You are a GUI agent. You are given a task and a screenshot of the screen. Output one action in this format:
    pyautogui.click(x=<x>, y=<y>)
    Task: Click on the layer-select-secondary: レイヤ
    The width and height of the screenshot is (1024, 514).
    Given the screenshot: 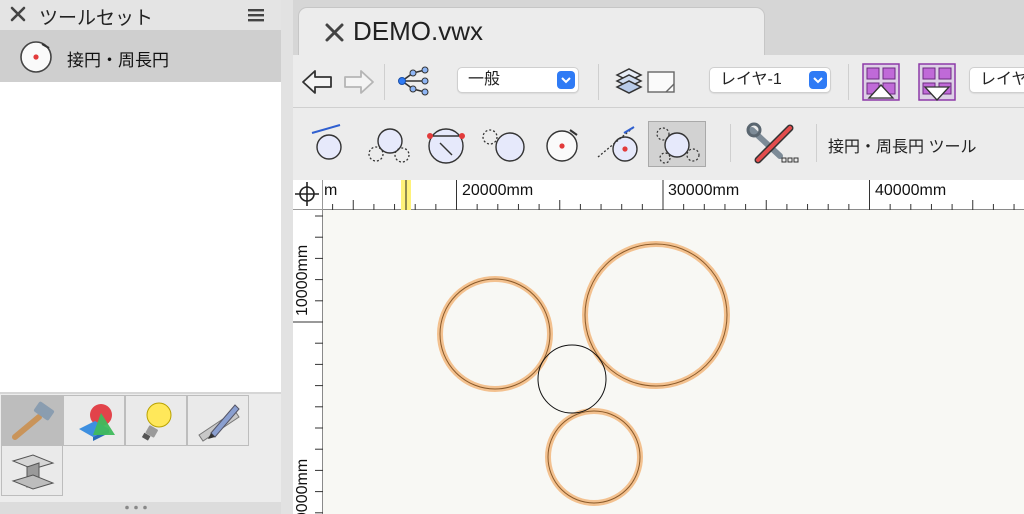 What is the action you would take?
    pyautogui.click(x=996, y=80)
    